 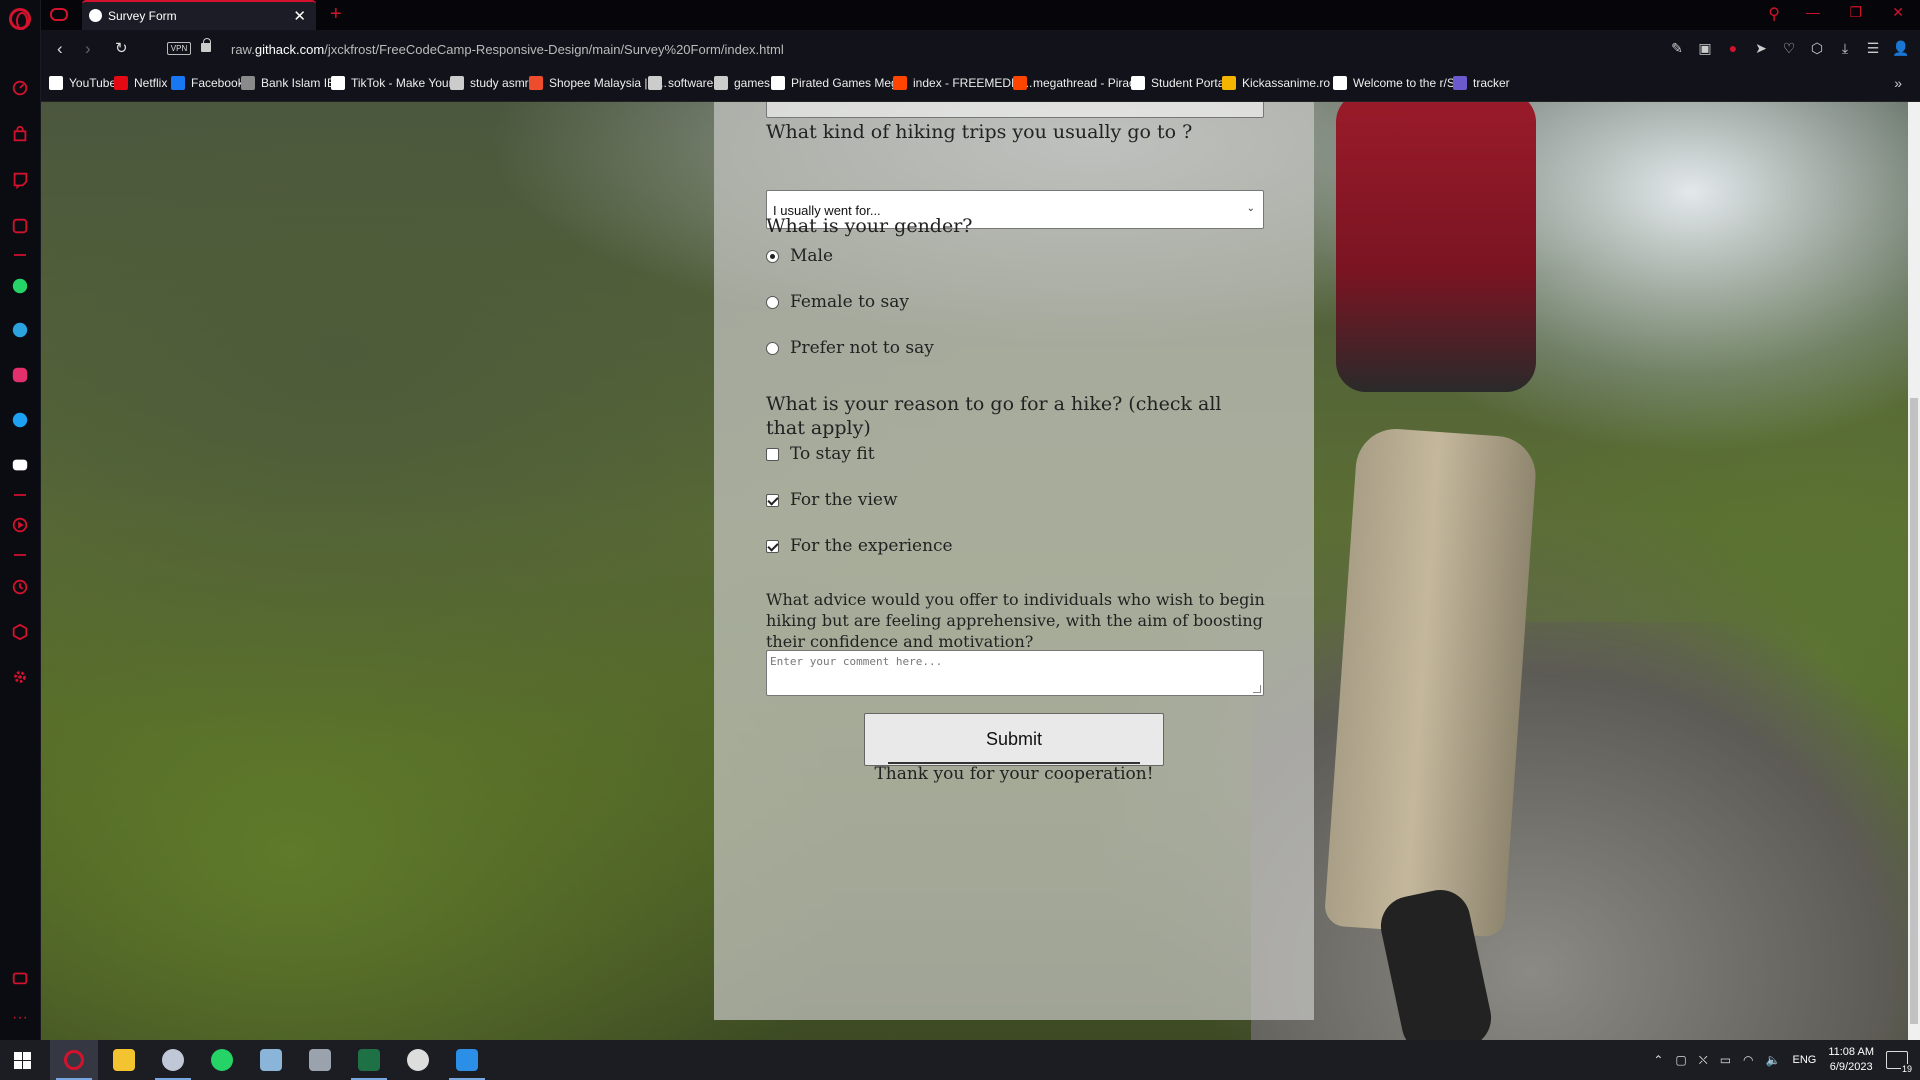 I want to click on reload-icon: ↻, so click(x=121, y=48).